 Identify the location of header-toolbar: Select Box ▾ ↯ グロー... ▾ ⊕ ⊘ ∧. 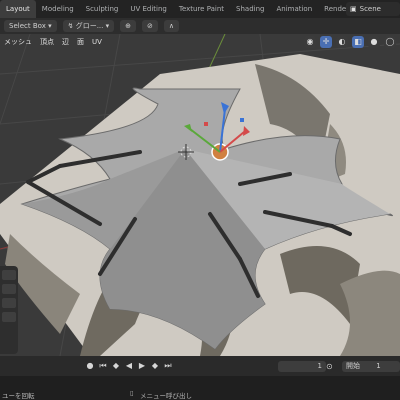
(200, 26).